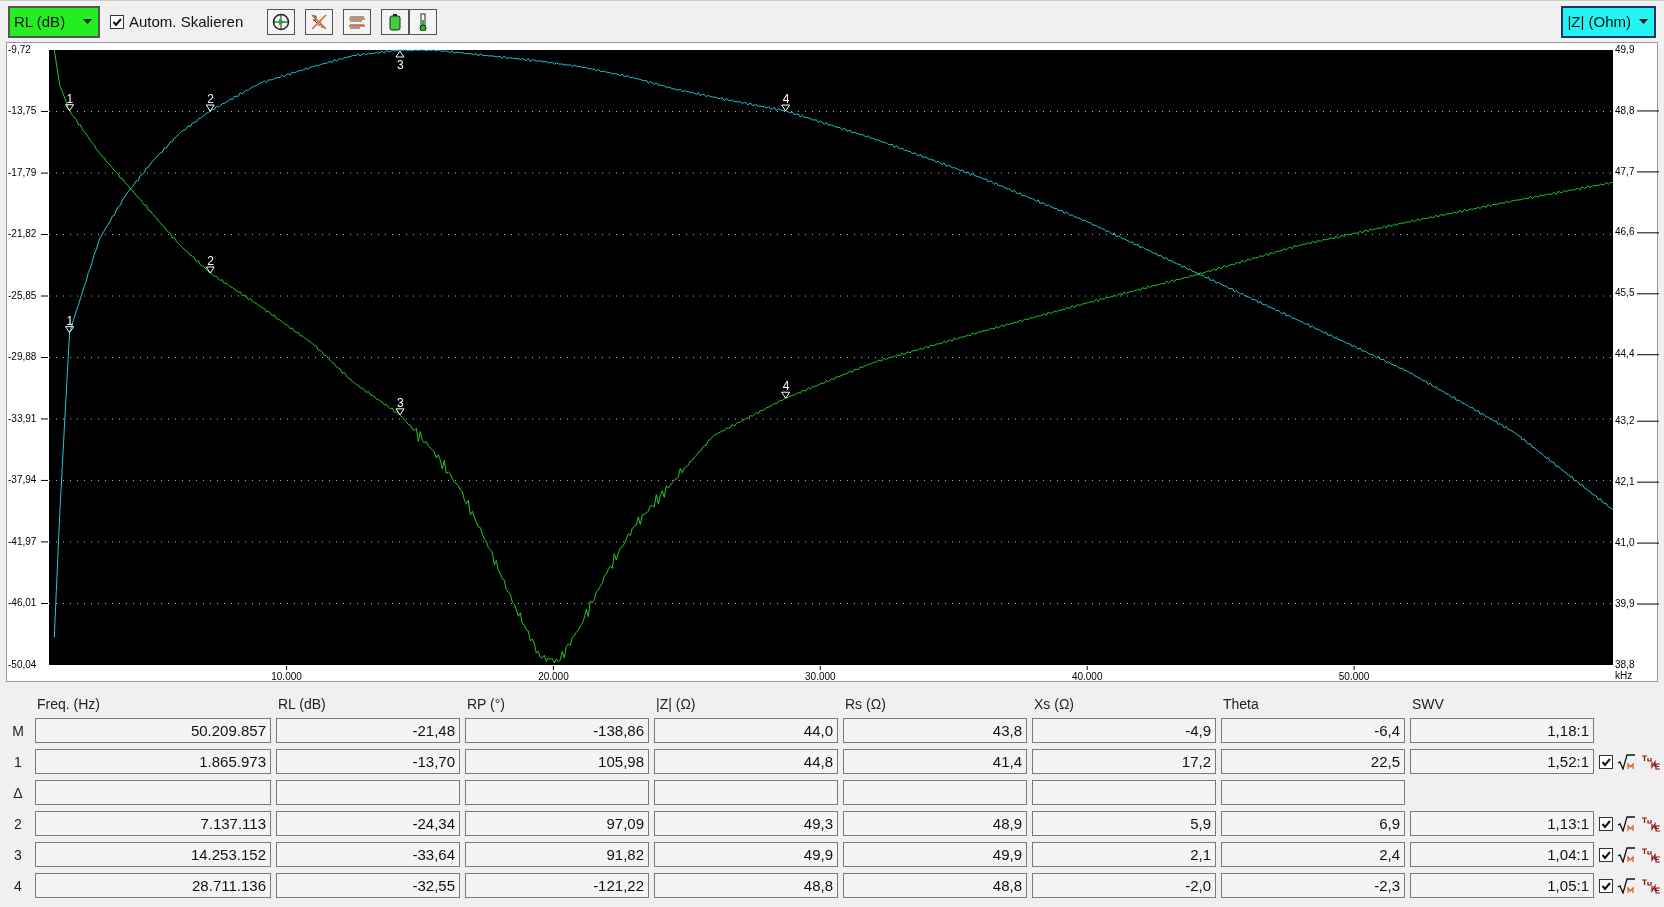 The image size is (1664, 907). I want to click on row-label: 1, so click(18, 761).